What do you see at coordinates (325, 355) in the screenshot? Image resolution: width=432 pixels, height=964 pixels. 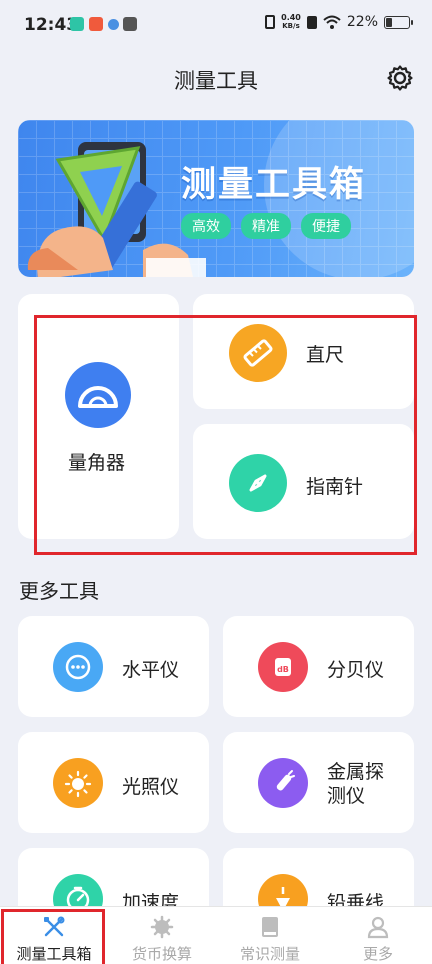 I see `ruler-label: 直尺` at bounding box center [325, 355].